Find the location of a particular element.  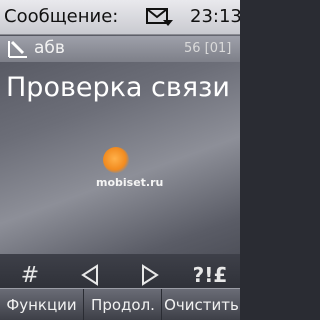

input-mode-label: абв is located at coordinates (49, 48).